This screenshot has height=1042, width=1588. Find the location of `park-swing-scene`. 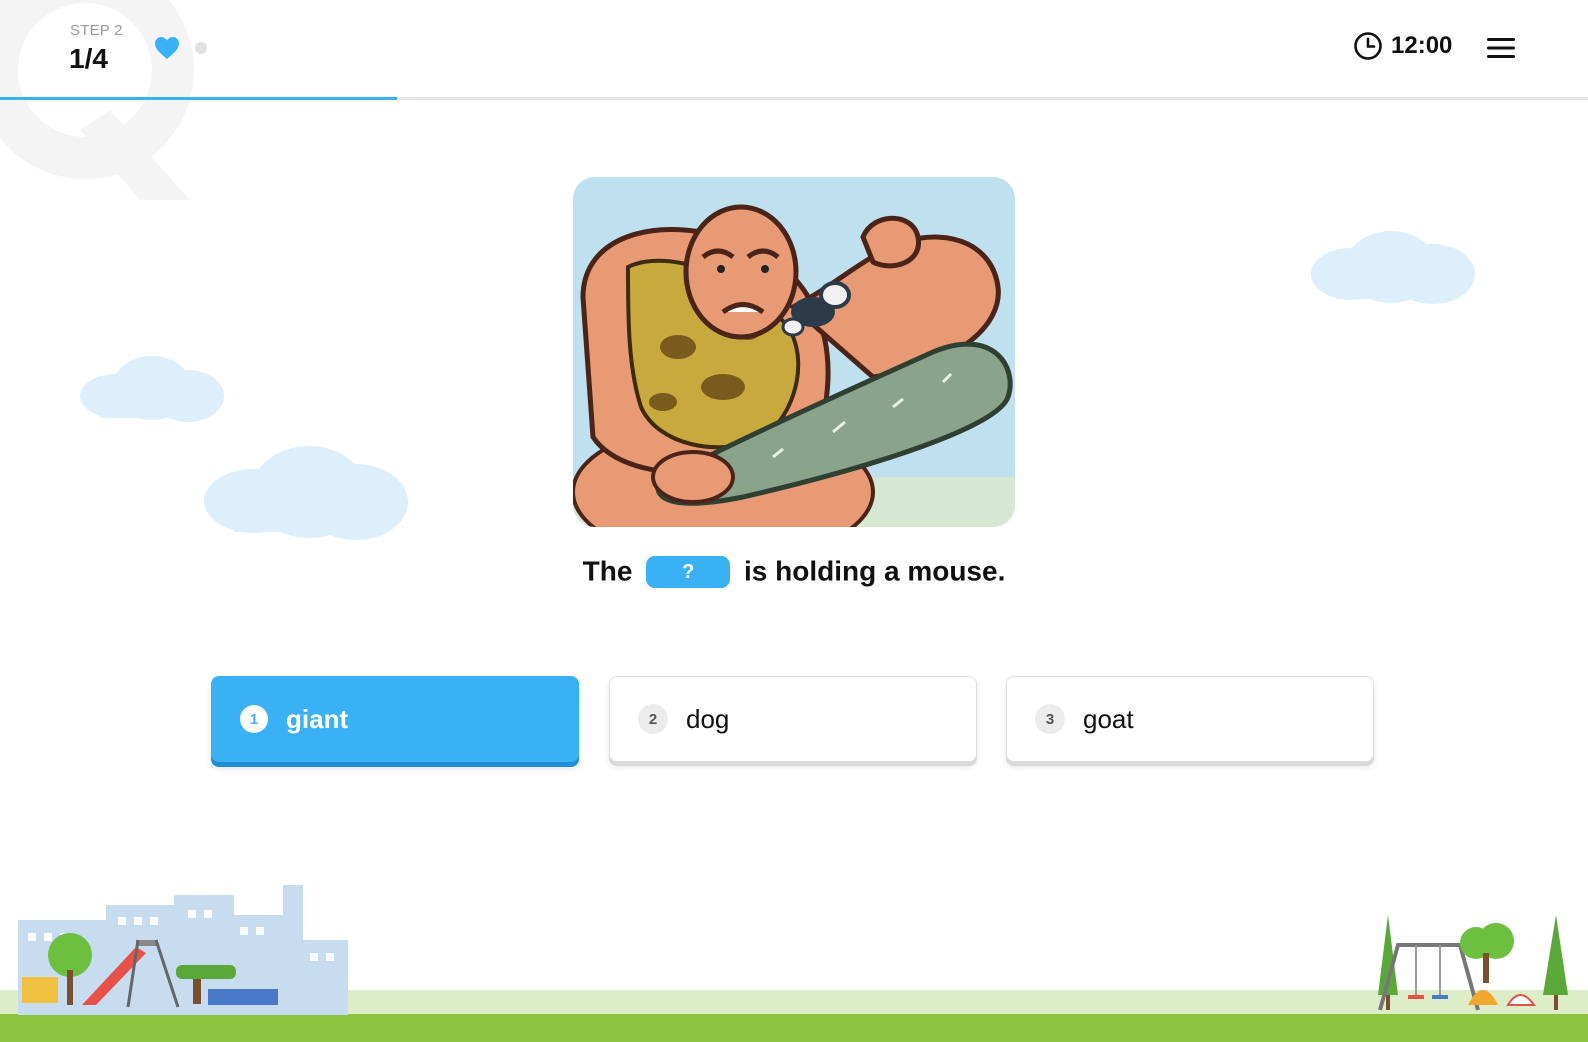

park-swing-scene is located at coordinates (1473, 963).